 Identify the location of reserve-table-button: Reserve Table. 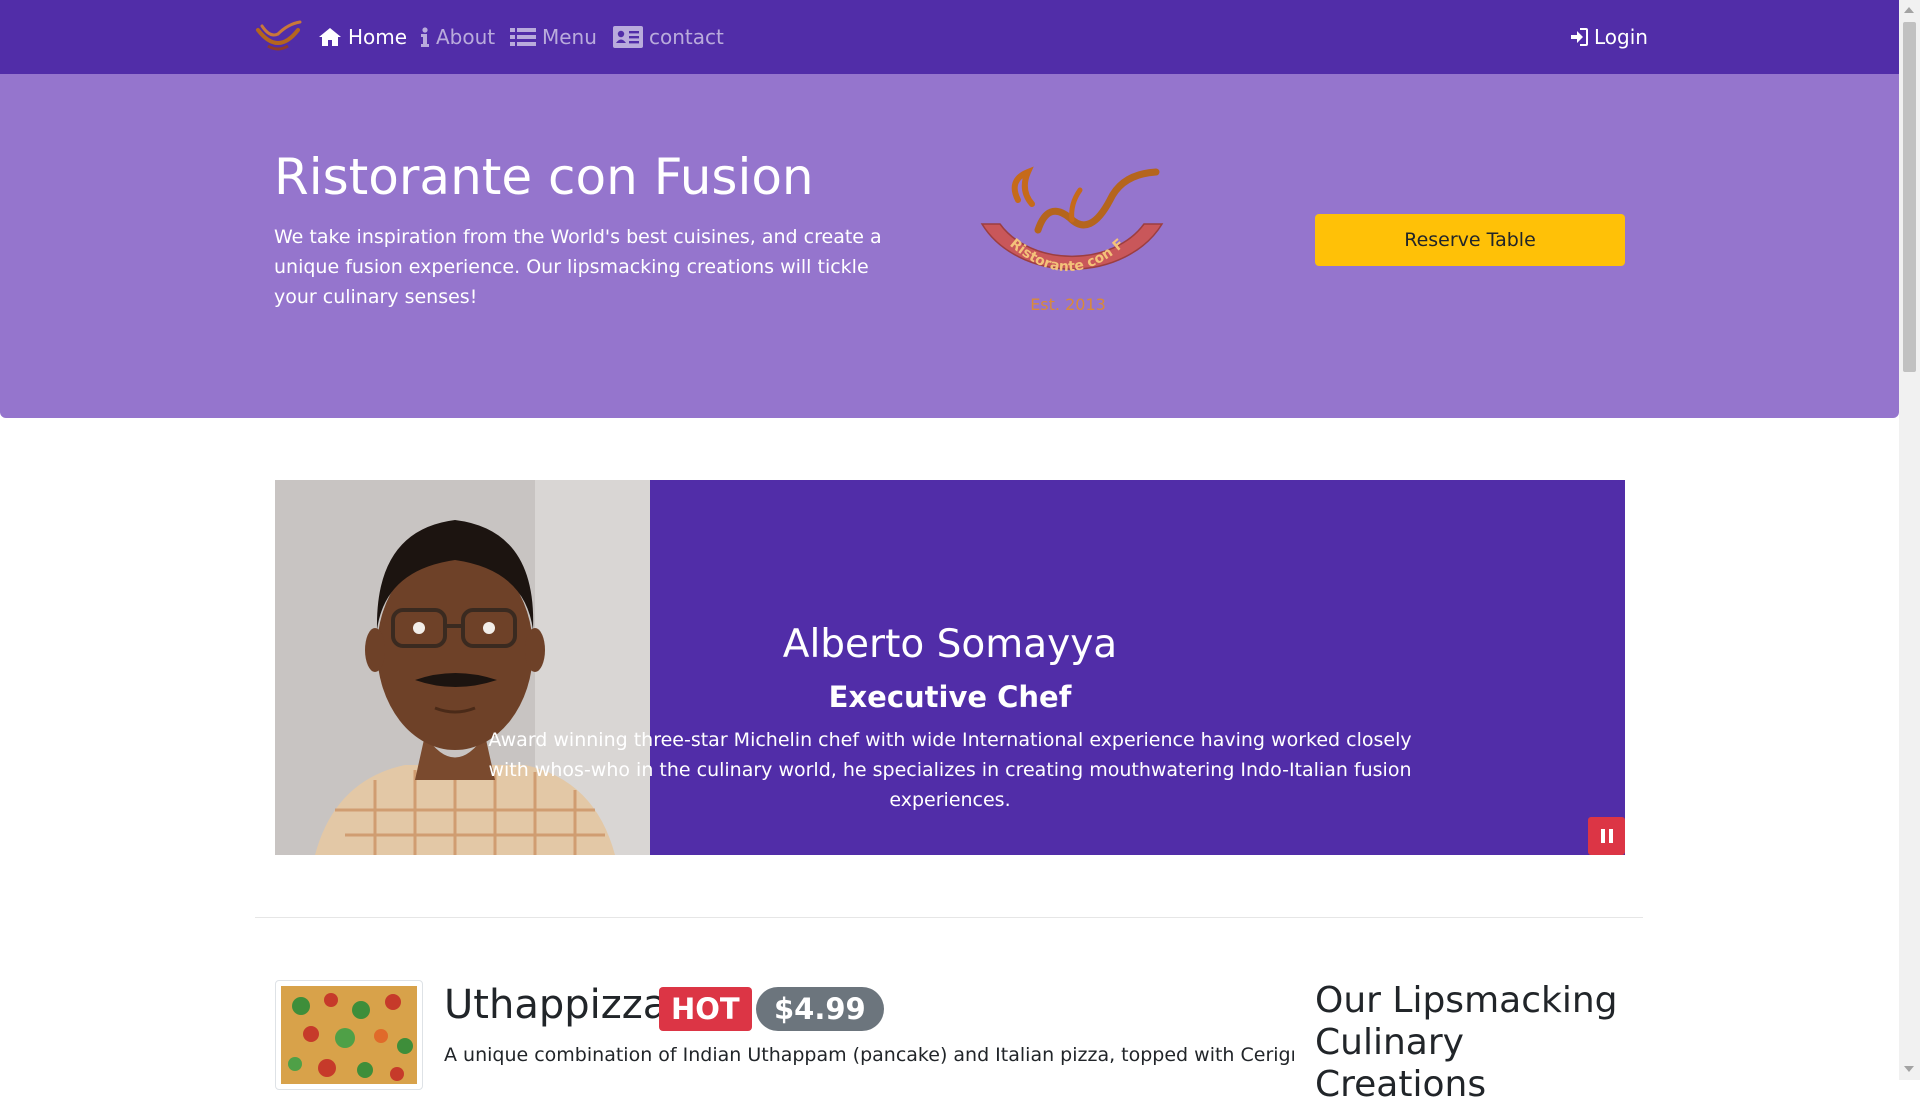
(1470, 240).